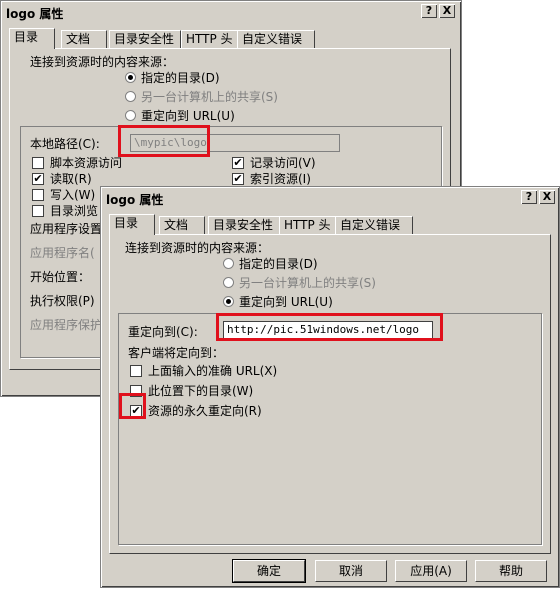  Describe the element at coordinates (188, 116) in the screenshot. I see `back-radio-url-label: 重定向到 URL(U)` at that location.